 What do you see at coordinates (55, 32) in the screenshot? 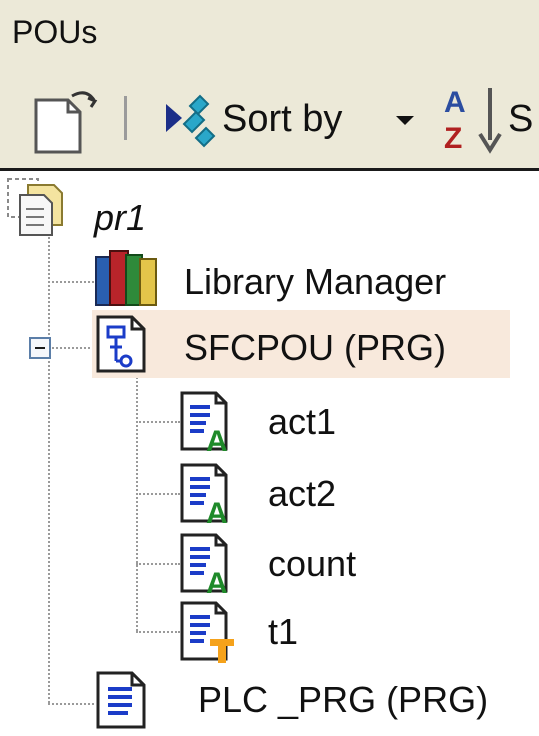
I see `panel-title: POUs` at bounding box center [55, 32].